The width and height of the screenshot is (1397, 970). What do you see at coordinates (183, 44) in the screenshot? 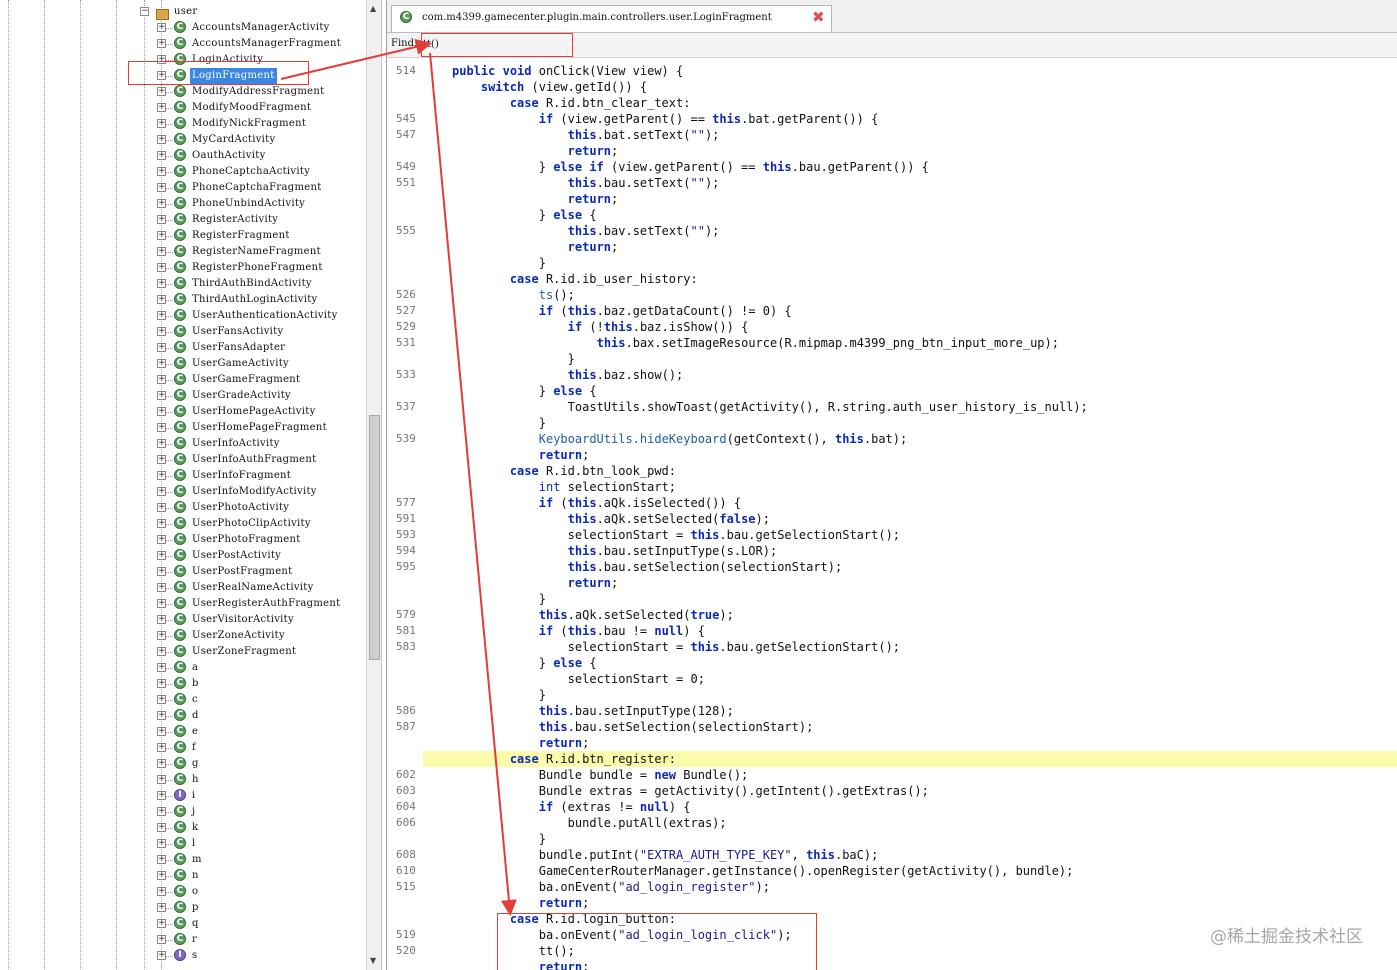
I see `tree-node: + C AccountsManagerFragment` at bounding box center [183, 44].